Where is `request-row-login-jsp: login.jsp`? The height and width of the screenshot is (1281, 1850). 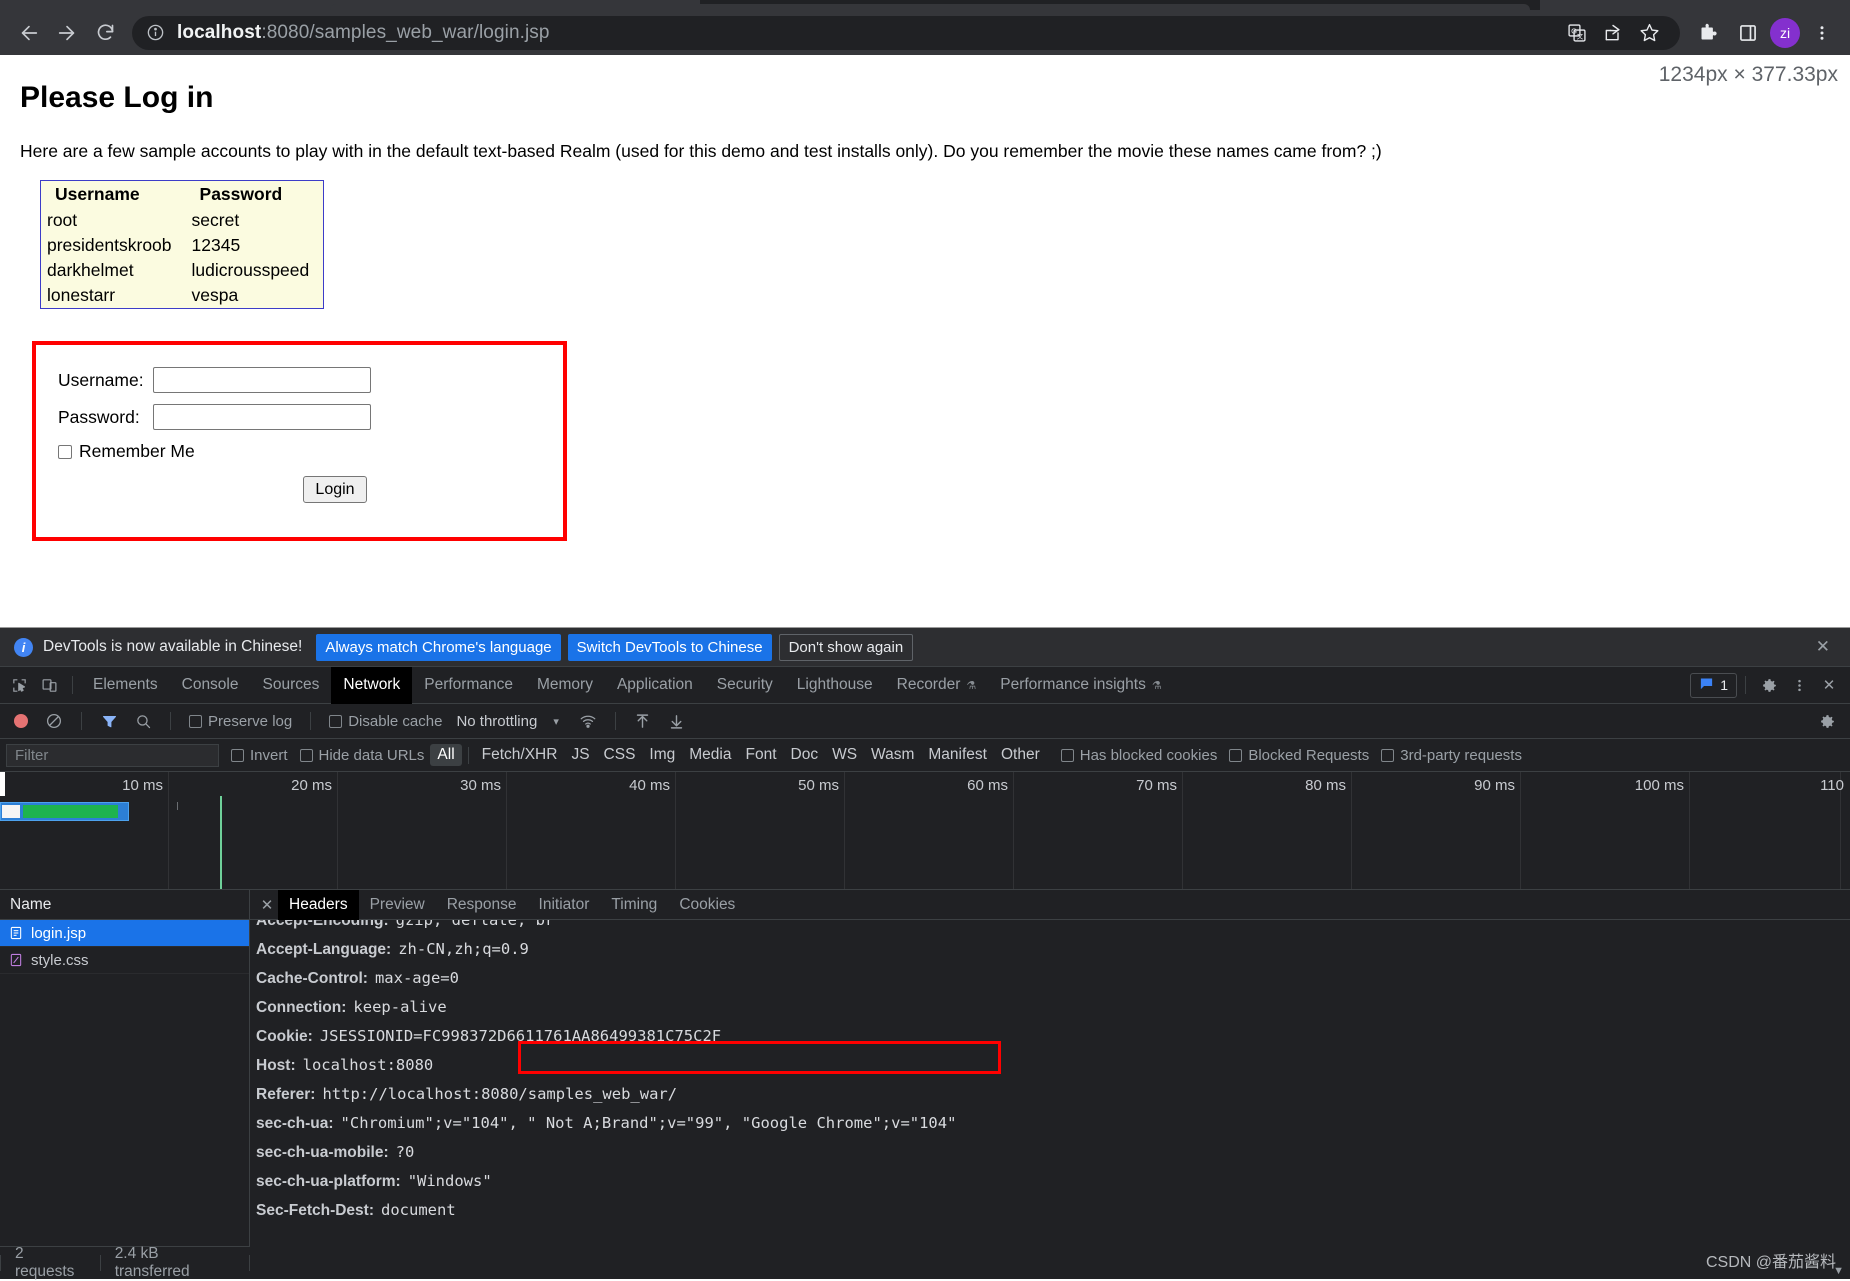 request-row-login-jsp: login.jsp is located at coordinates (124, 933).